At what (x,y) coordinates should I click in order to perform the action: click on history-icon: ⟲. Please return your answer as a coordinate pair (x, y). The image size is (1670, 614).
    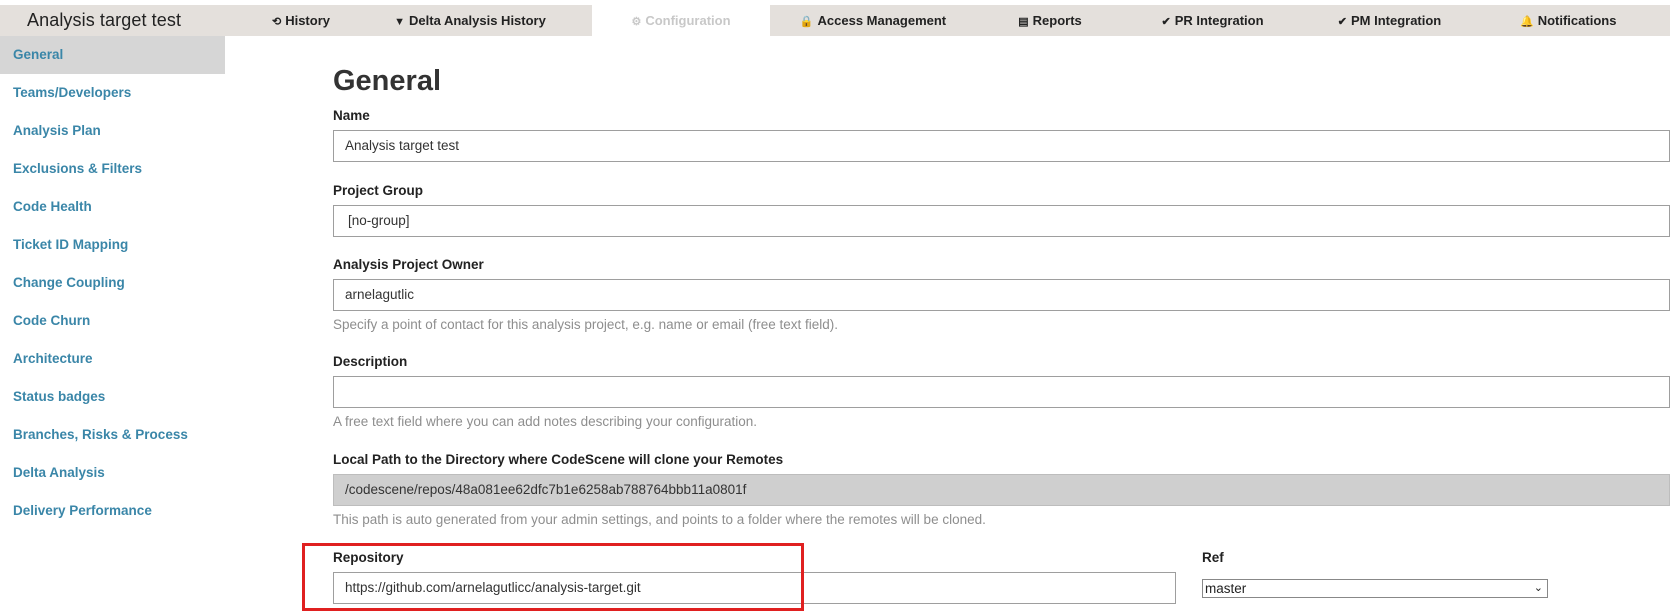
    Looking at the image, I should click on (276, 22).